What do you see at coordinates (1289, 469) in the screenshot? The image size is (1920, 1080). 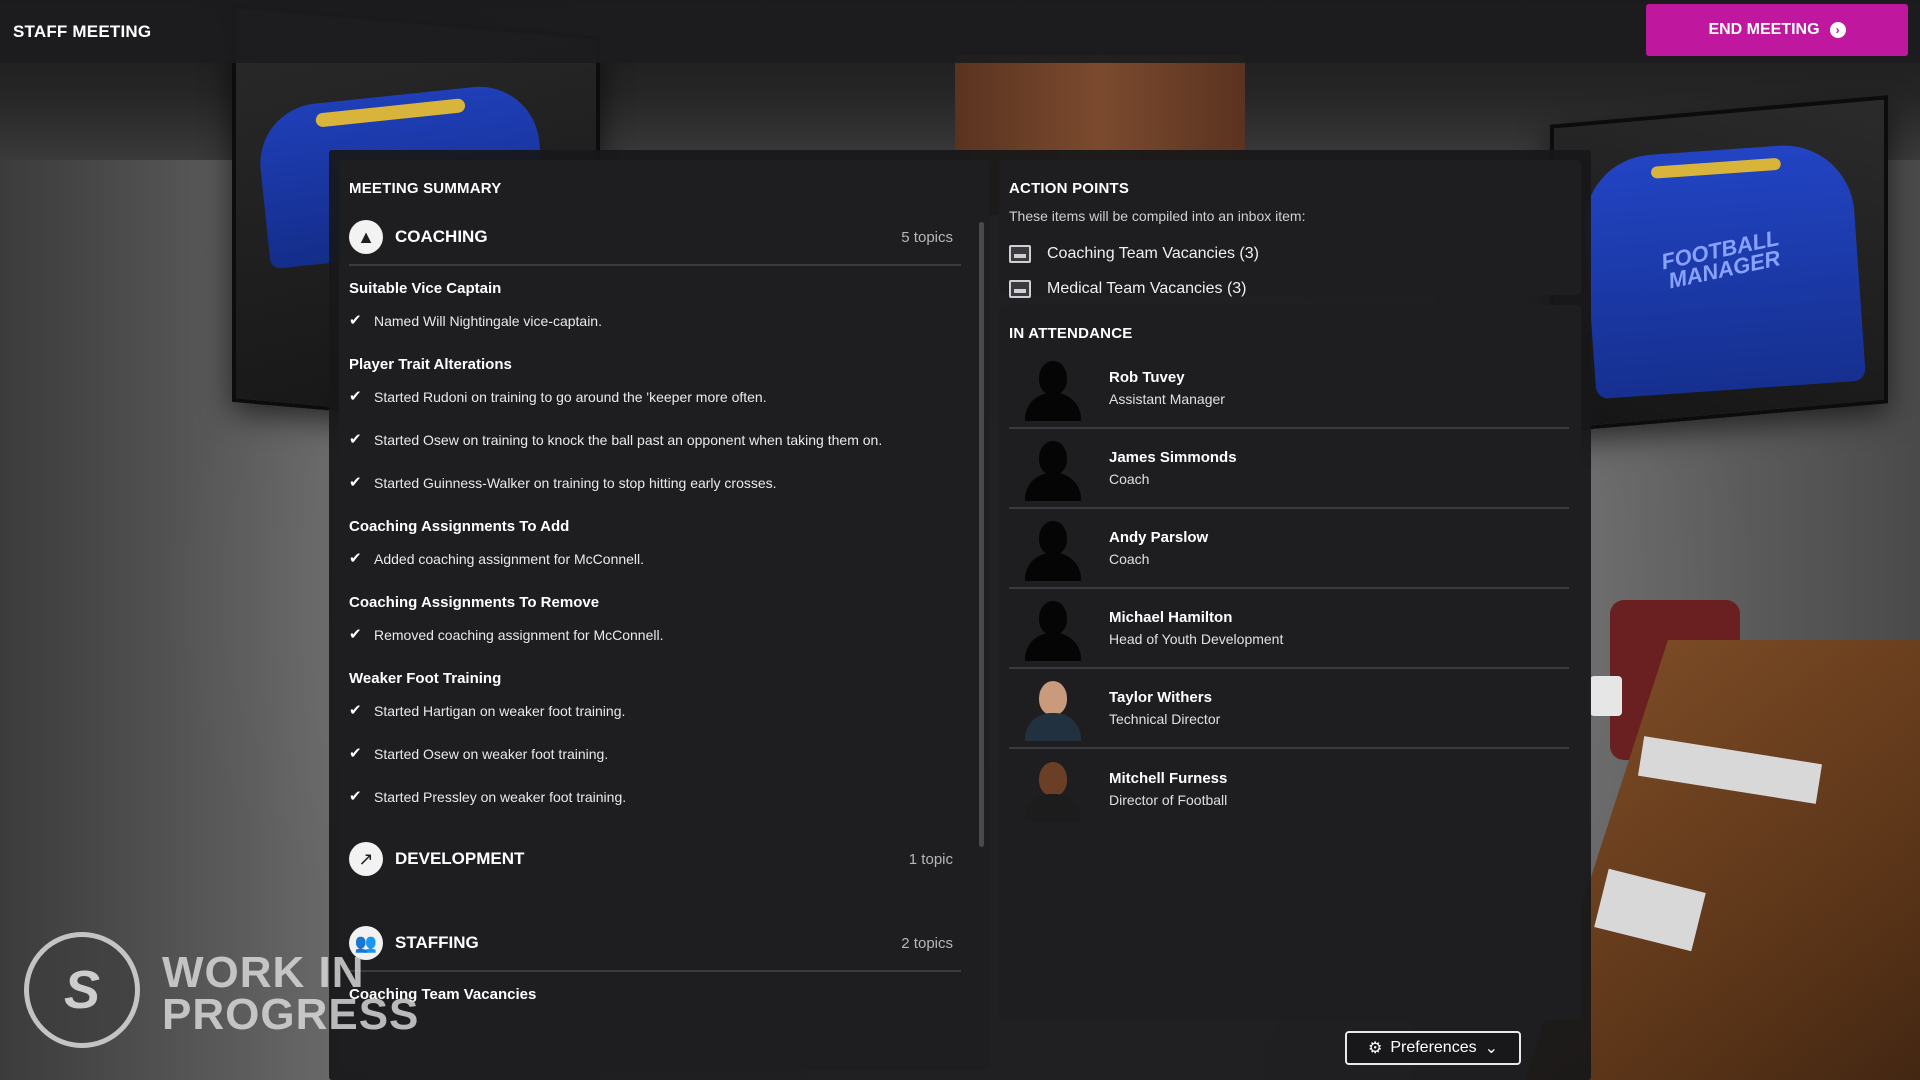 I see `attendee-row: James Simmonds Coach` at bounding box center [1289, 469].